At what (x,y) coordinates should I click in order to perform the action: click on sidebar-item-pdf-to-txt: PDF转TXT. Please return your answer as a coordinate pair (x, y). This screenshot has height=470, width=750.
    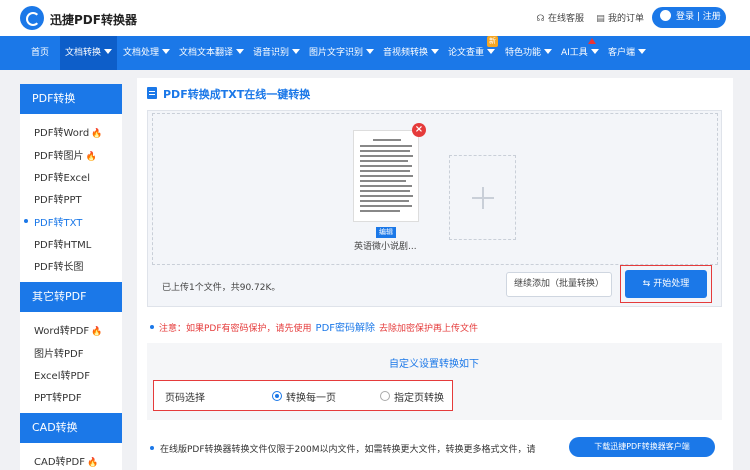
    Looking at the image, I should click on (53, 221).